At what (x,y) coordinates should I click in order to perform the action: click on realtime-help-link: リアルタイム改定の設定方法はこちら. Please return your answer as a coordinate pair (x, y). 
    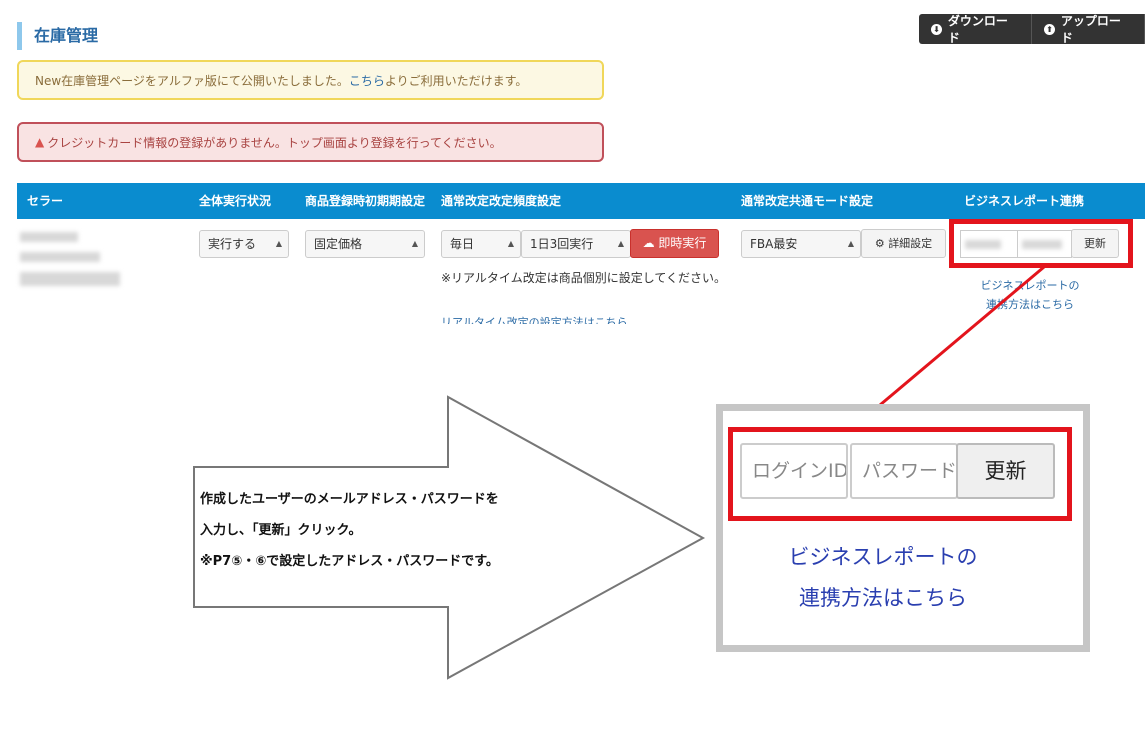
    Looking at the image, I should click on (551, 318).